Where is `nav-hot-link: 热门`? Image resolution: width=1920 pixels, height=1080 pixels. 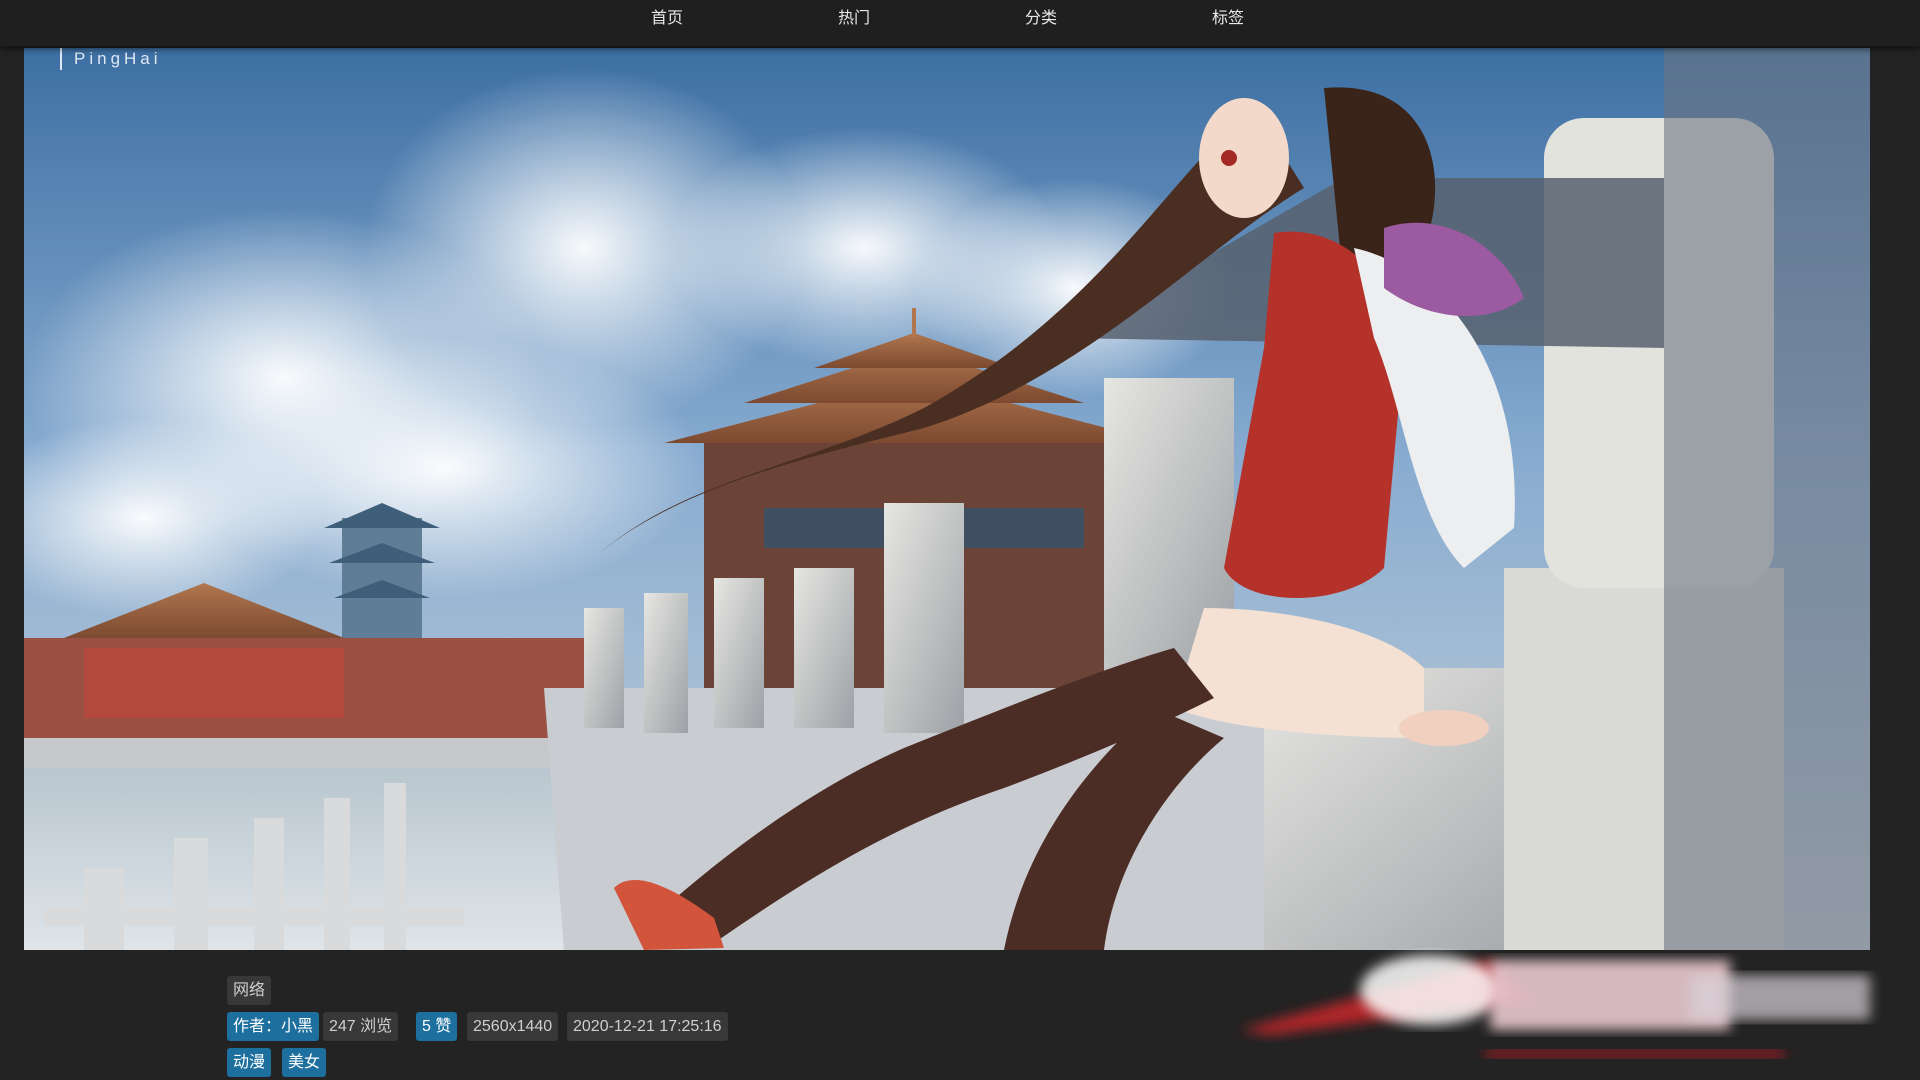 nav-hot-link: 热门 is located at coordinates (854, 19).